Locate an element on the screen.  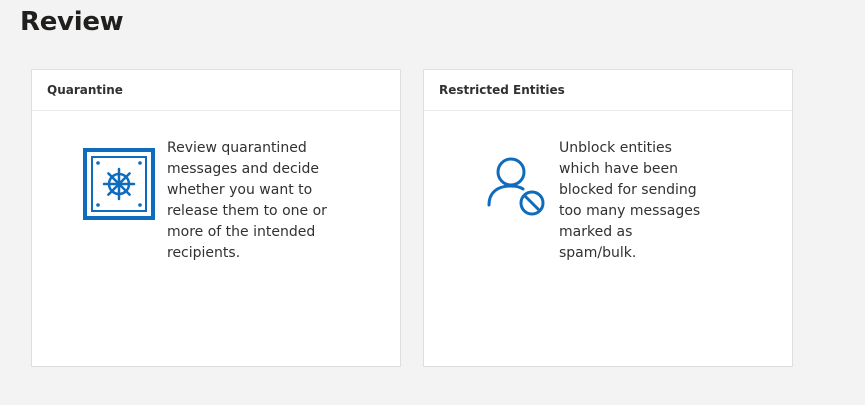
page-title: Review is located at coordinates (72, 22).